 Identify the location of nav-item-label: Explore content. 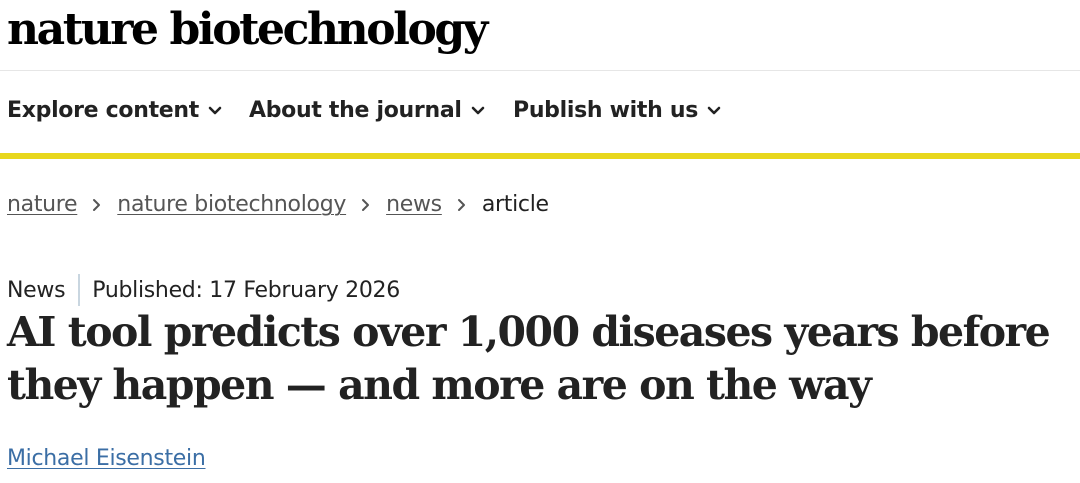
(103, 110).